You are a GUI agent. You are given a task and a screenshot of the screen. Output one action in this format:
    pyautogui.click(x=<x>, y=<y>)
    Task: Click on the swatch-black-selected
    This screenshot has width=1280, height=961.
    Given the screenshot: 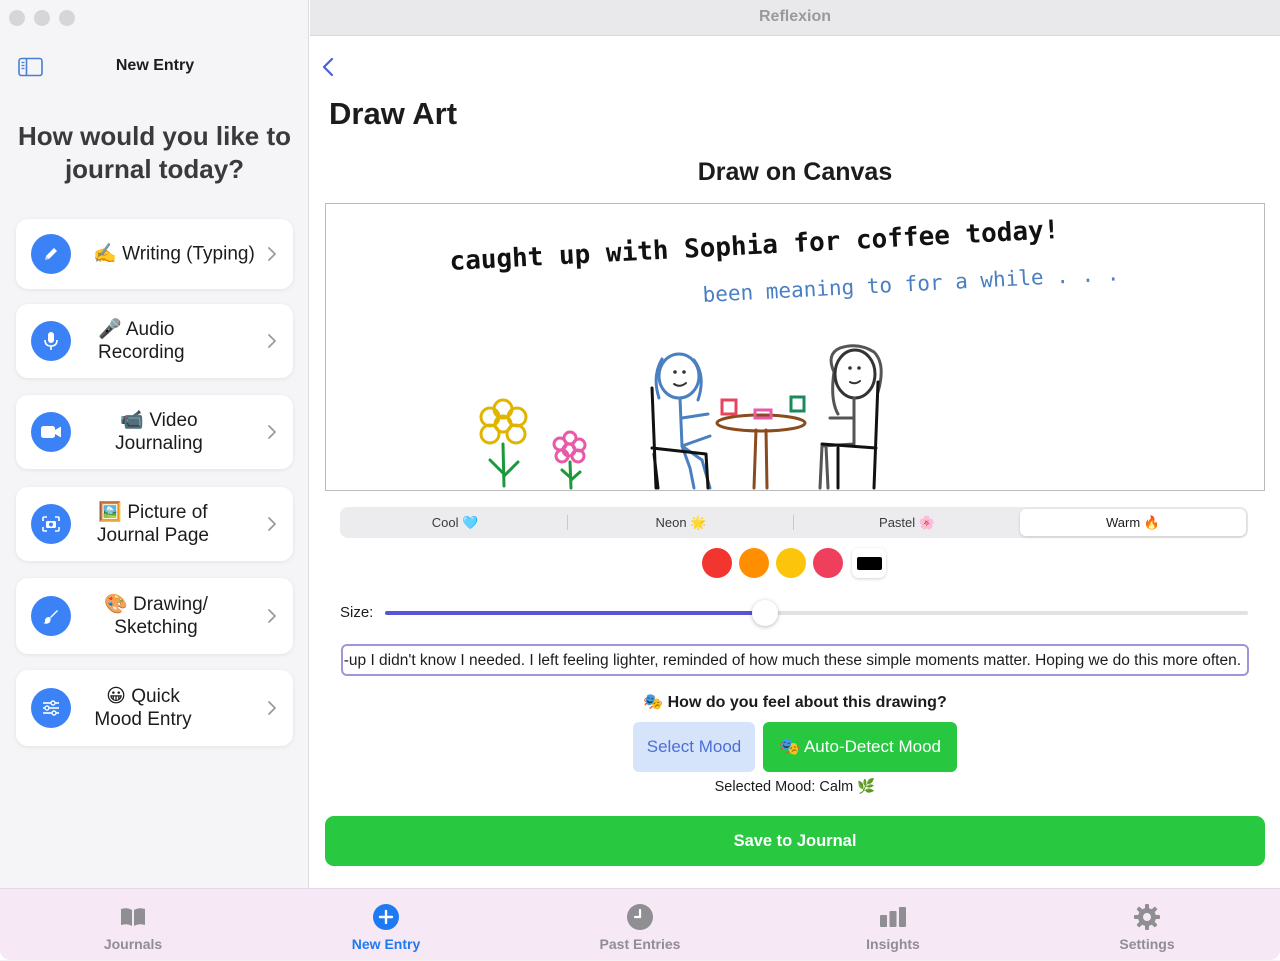 What is the action you would take?
    pyautogui.click(x=869, y=563)
    